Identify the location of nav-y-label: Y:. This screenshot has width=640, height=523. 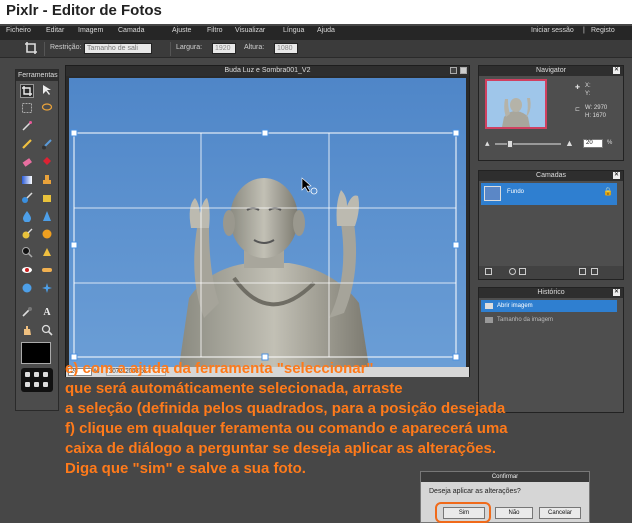
(588, 94).